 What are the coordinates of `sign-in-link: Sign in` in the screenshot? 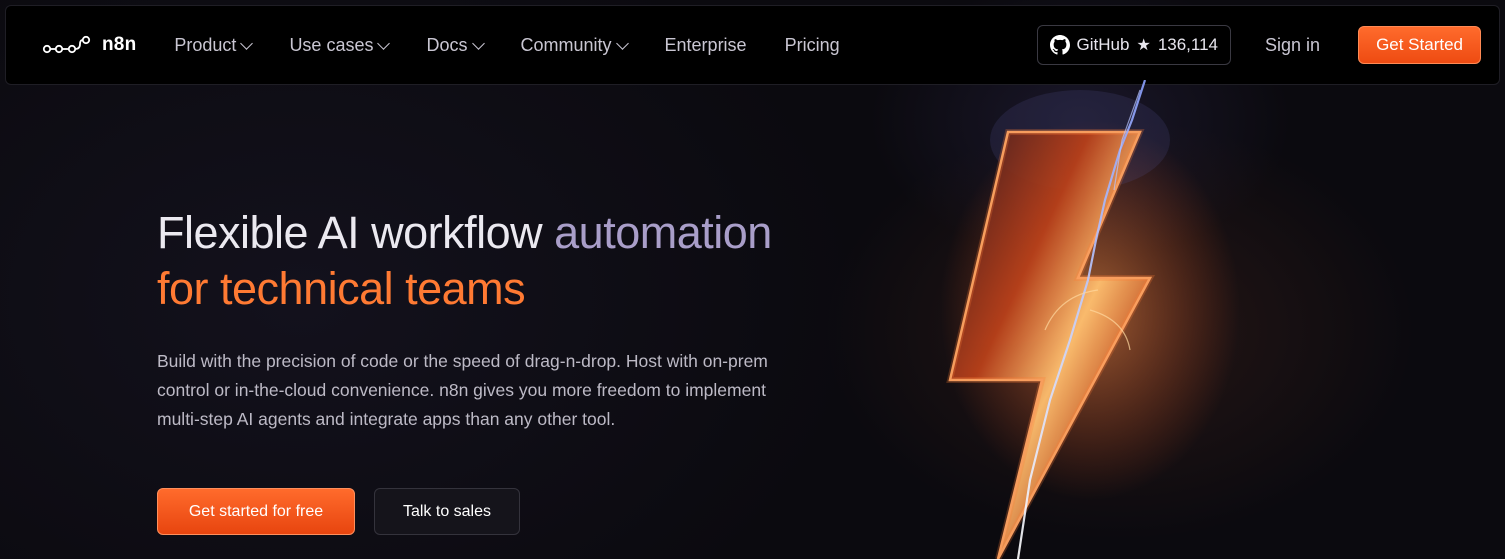 It's located at (1292, 45).